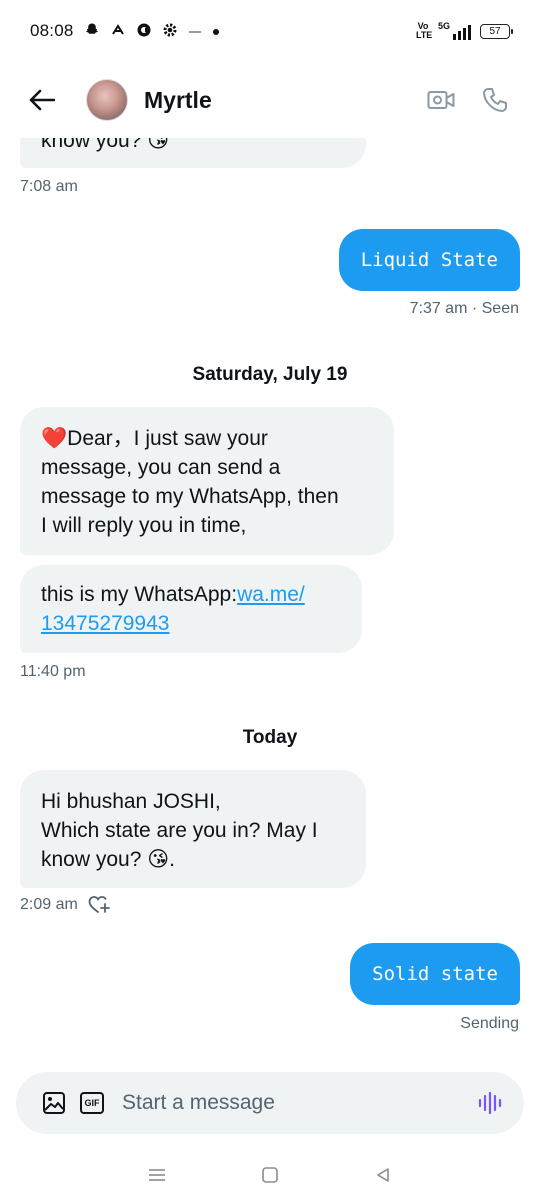 The image size is (540, 1199). I want to click on recents-button, so click(157, 1175).